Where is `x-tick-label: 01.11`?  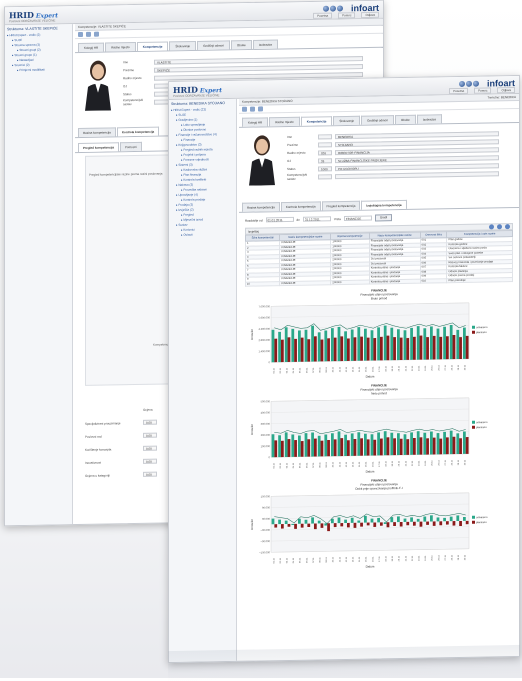 x-tick-label: 01.11 is located at coordinates (274, 370).